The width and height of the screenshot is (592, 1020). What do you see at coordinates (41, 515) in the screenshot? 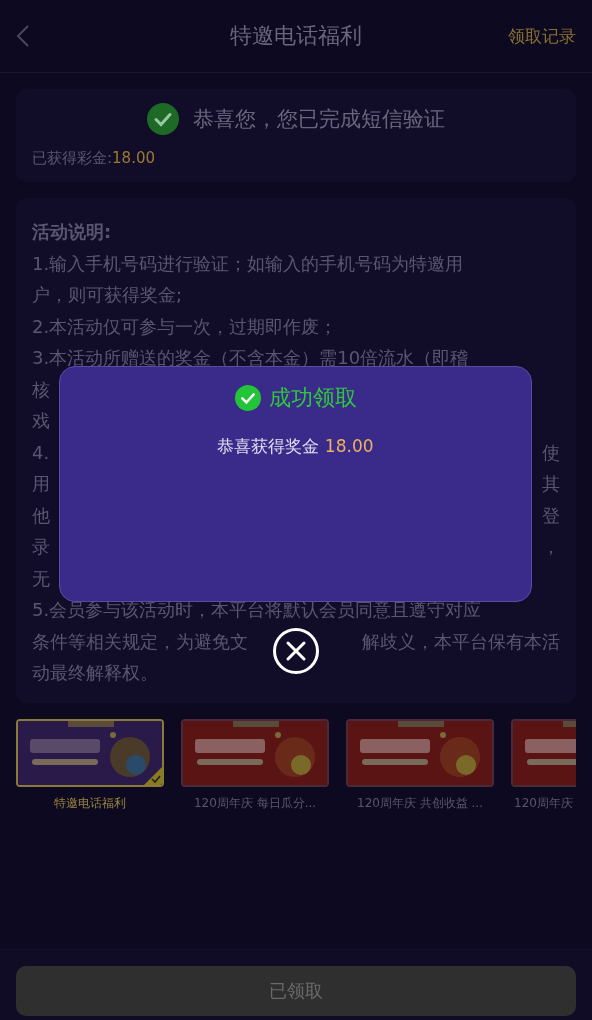
I see `rules-text: 他` at bounding box center [41, 515].